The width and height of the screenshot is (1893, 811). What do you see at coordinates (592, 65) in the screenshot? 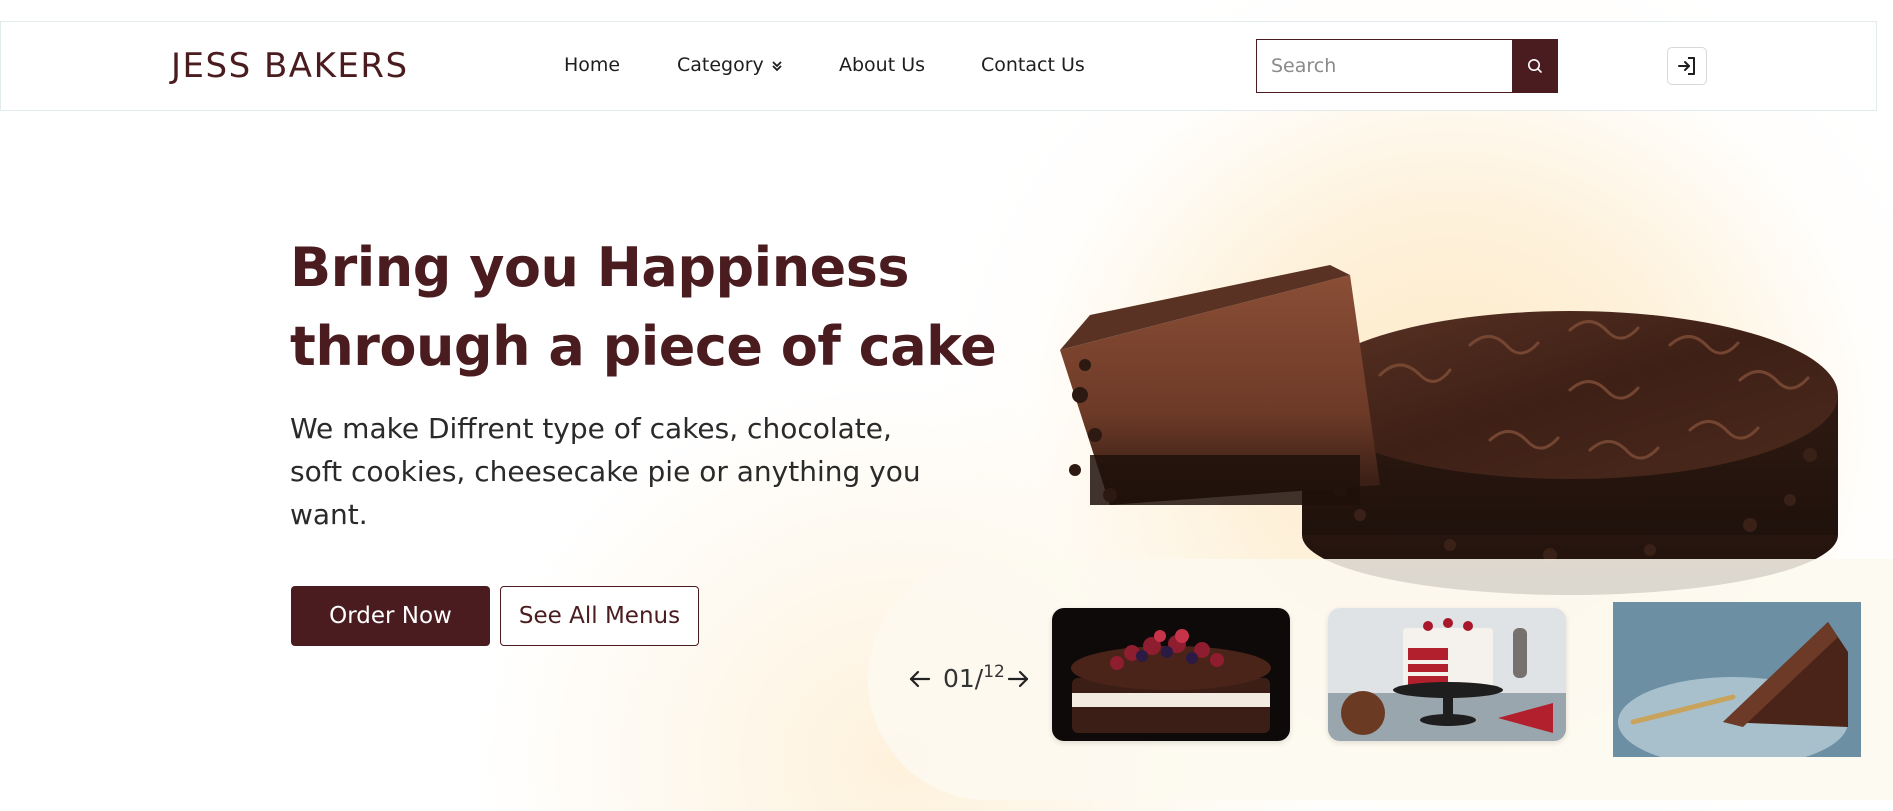
I see `nav-home-link: Home` at bounding box center [592, 65].